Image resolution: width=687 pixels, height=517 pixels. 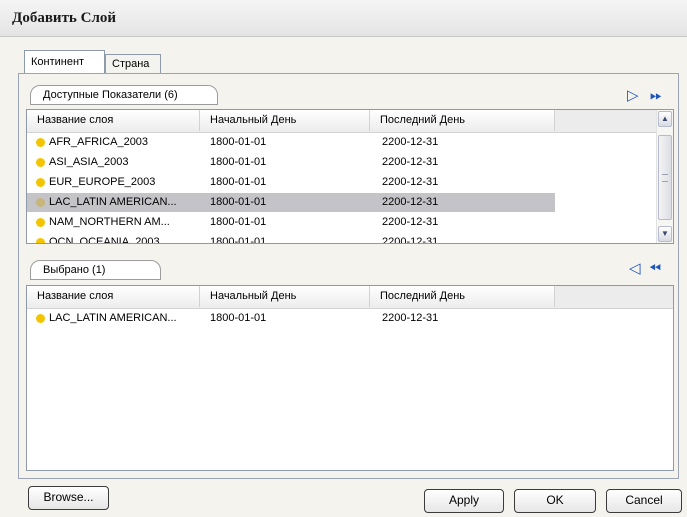 I want to click on table-row: NAM_NORTHERN AM... 1800-01-01 2200-12-31, so click(x=291, y=222).